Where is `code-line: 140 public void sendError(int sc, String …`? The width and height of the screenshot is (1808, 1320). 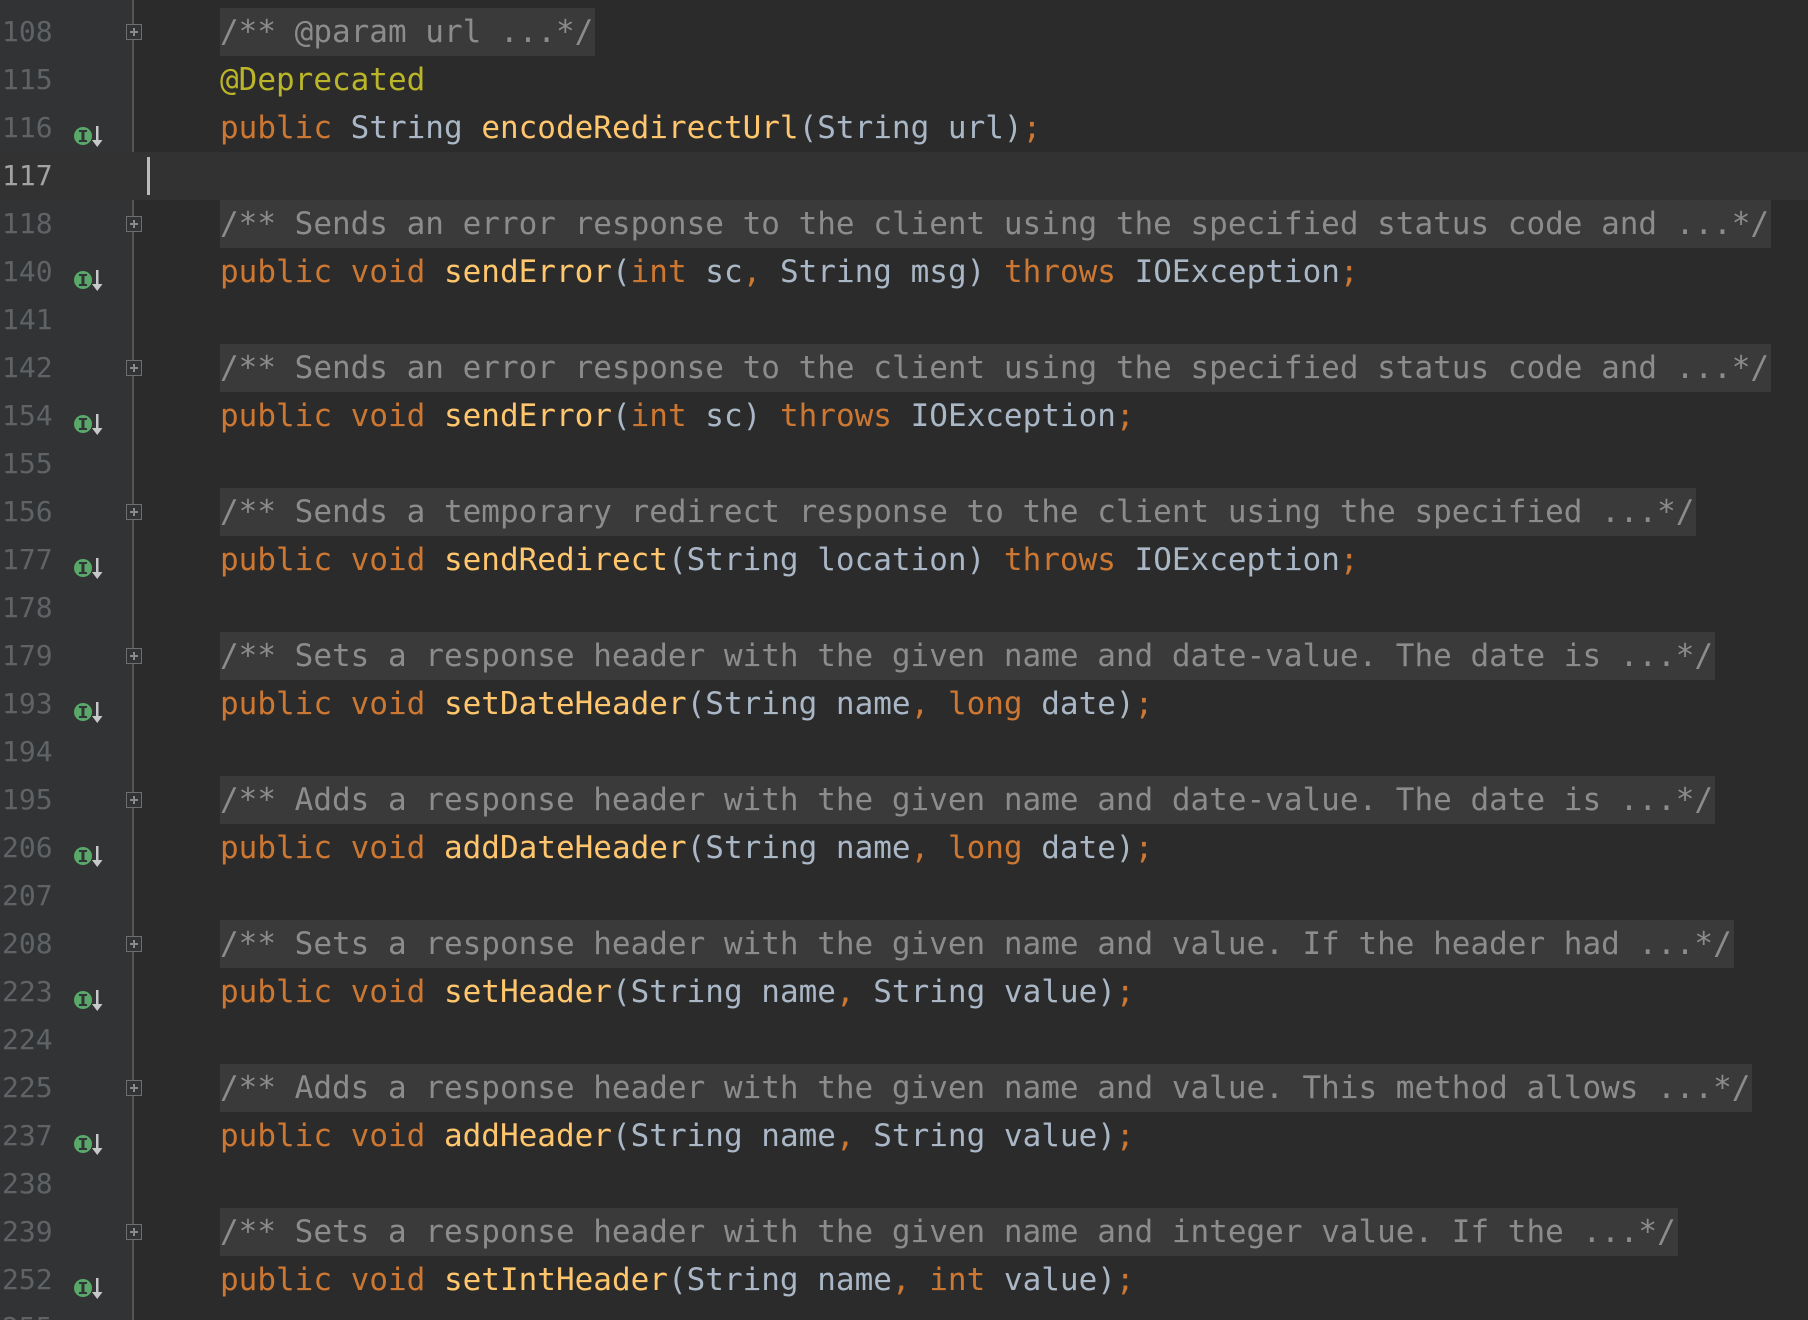 code-line: 140 public void sendError(int sc, String … is located at coordinates (904, 272).